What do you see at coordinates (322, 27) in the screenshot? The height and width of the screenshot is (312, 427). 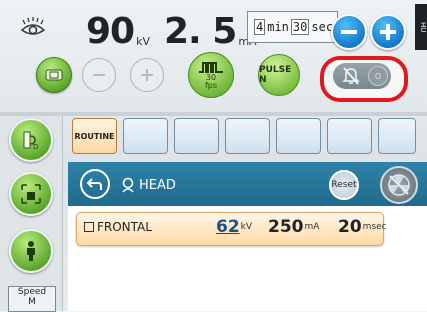 I see `timer-sec-label: sec` at bounding box center [322, 27].